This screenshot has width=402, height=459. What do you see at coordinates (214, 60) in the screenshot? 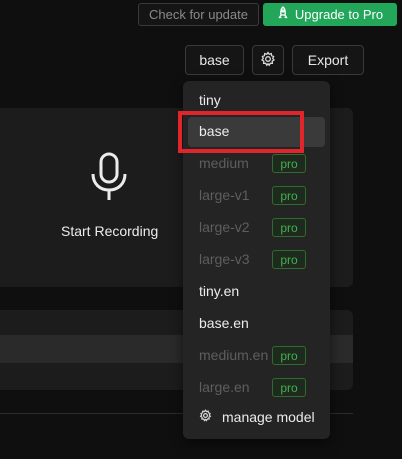
I see `model-select-button: base` at bounding box center [214, 60].